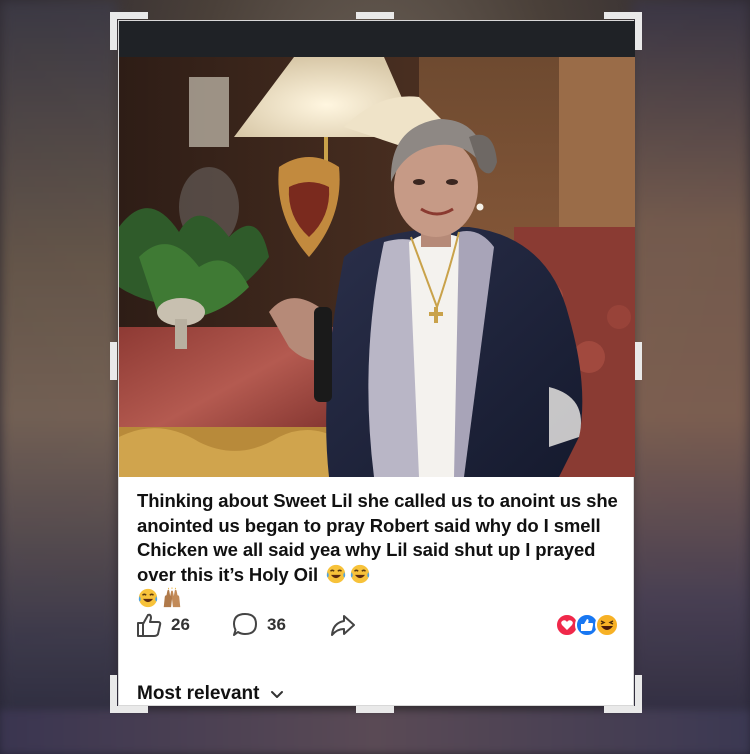 This screenshot has height=754, width=750. I want to click on crop-handle-left, so click(113, 361).